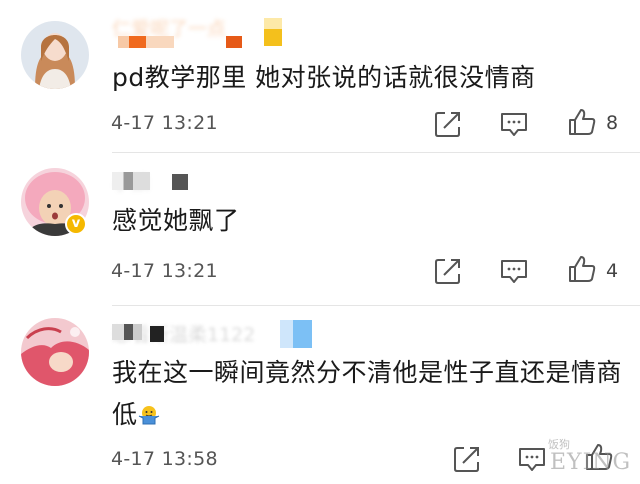 The width and height of the screenshot is (640, 484). Describe the element at coordinates (242, 333) in the screenshot. I see `username: 想看斯温柔1122` at that location.